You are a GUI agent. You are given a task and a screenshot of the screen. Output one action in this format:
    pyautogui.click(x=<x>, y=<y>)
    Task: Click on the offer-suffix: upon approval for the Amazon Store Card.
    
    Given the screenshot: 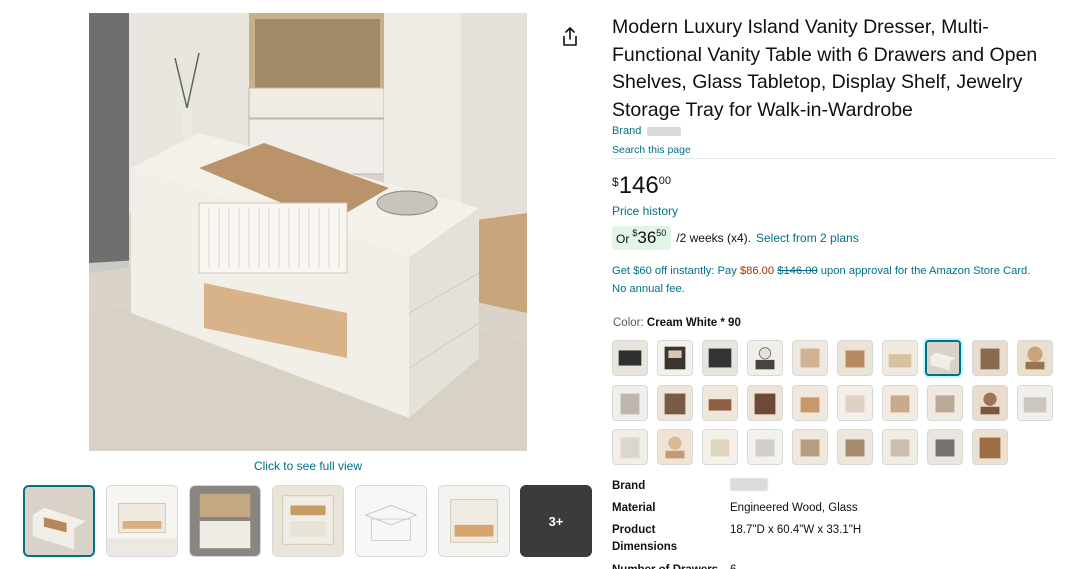 What is the action you would take?
    pyautogui.click(x=925, y=271)
    